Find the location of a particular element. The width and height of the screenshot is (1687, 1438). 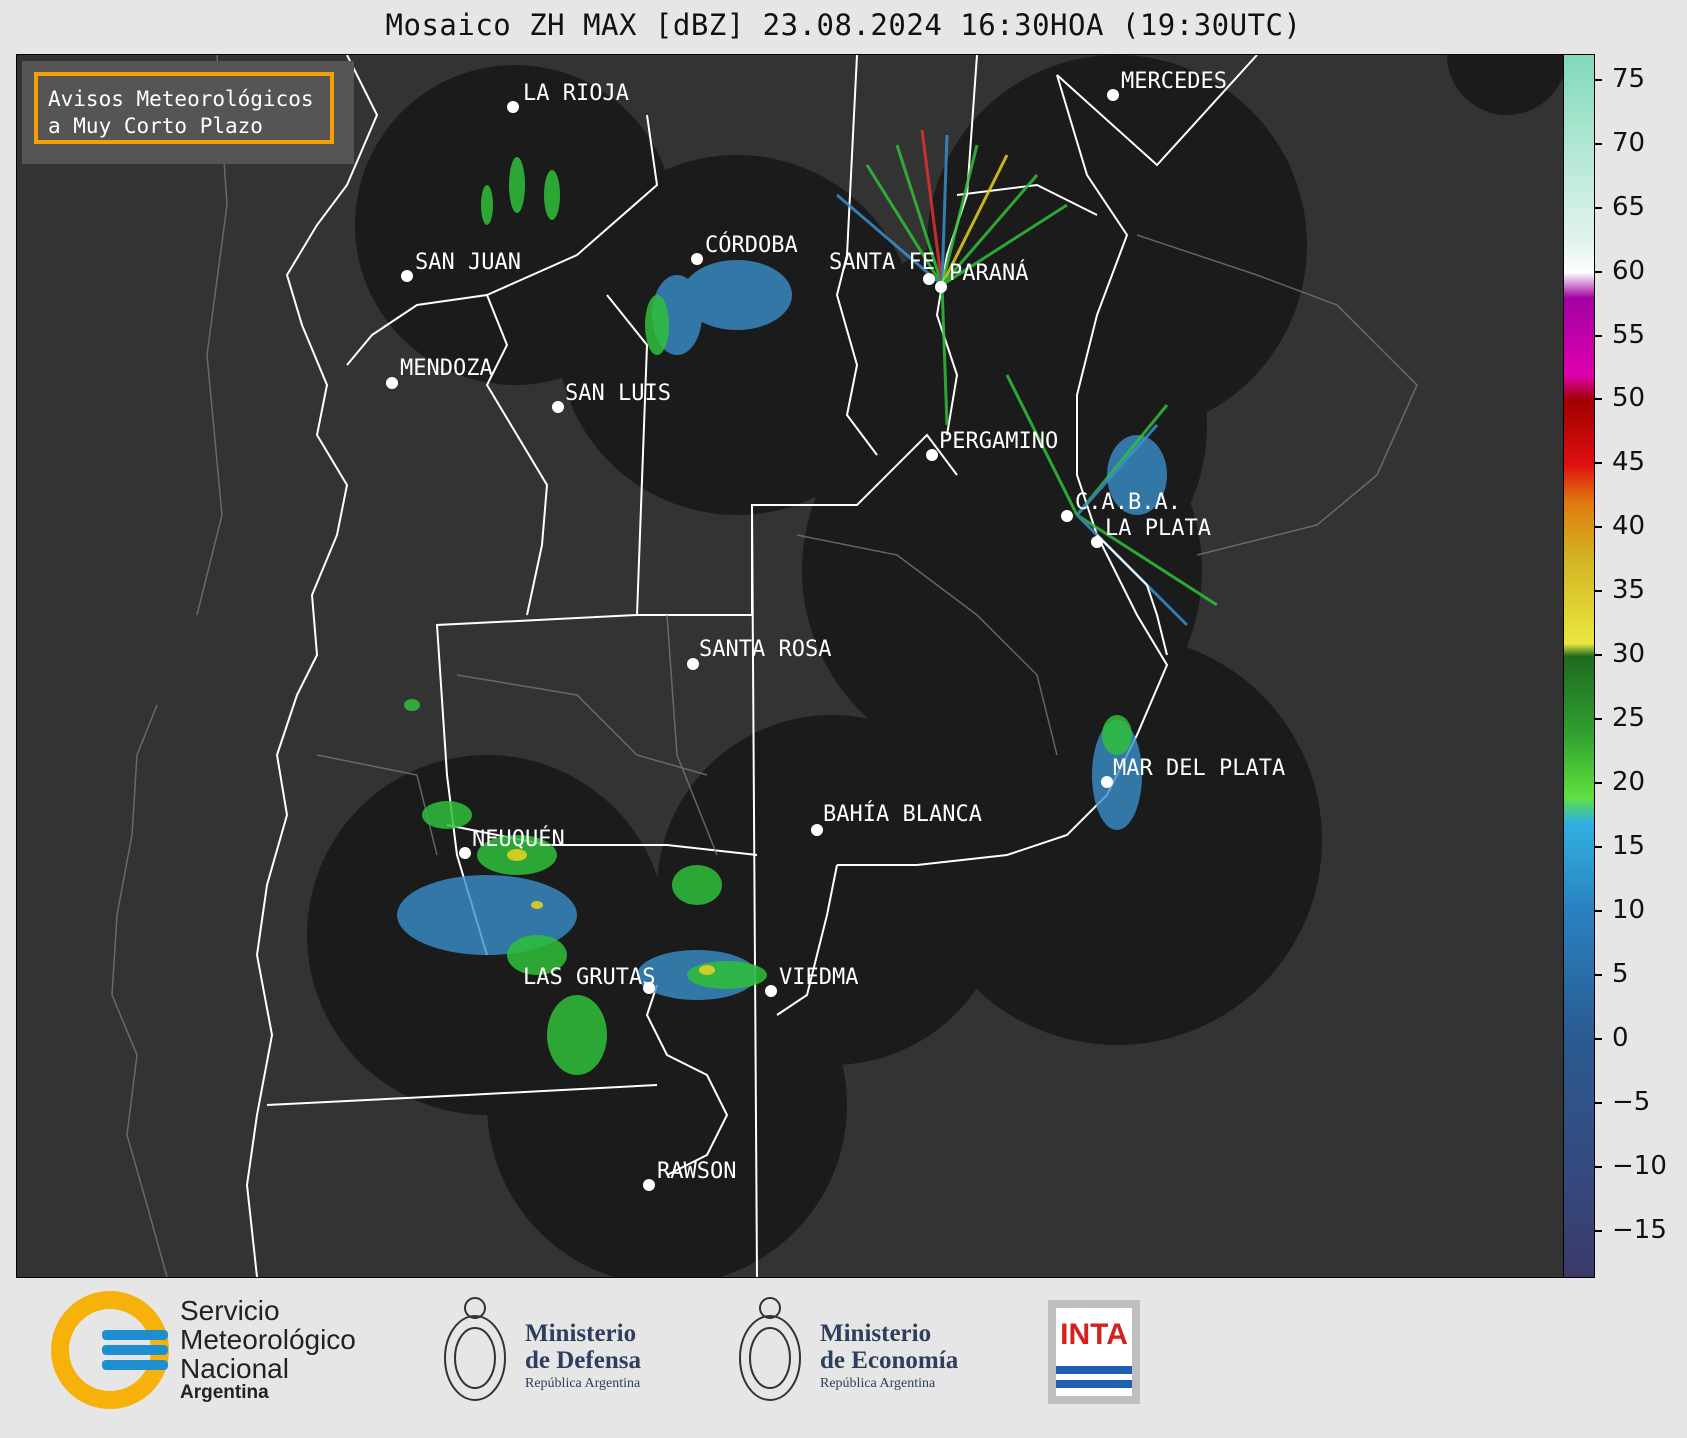

smn-name-line-3: Nacional is located at coordinates (234, 1368).